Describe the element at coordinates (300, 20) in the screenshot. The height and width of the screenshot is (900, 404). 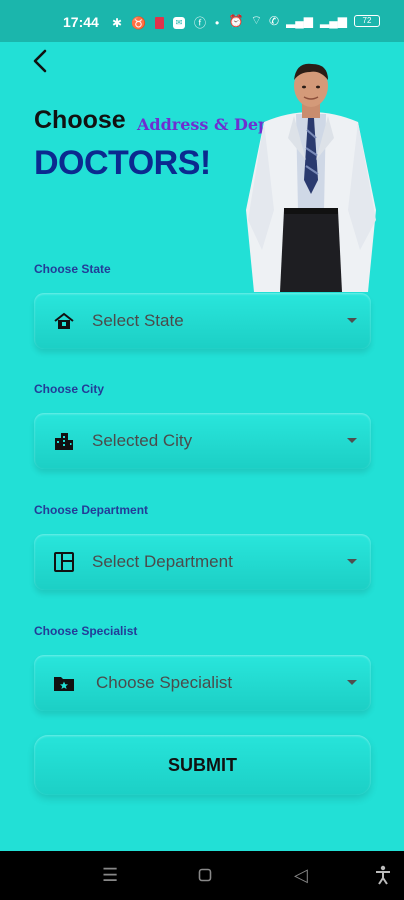
I see `signal-icon: ▂▄▆` at that location.